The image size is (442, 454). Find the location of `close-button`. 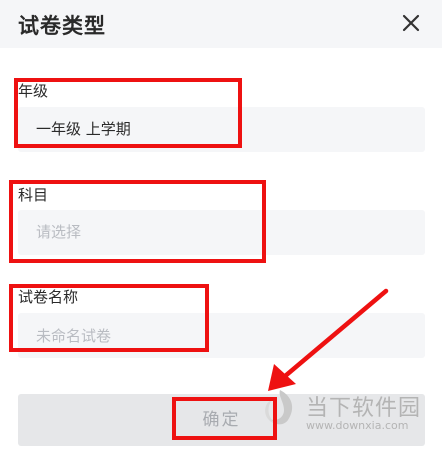

close-button is located at coordinates (411, 23).